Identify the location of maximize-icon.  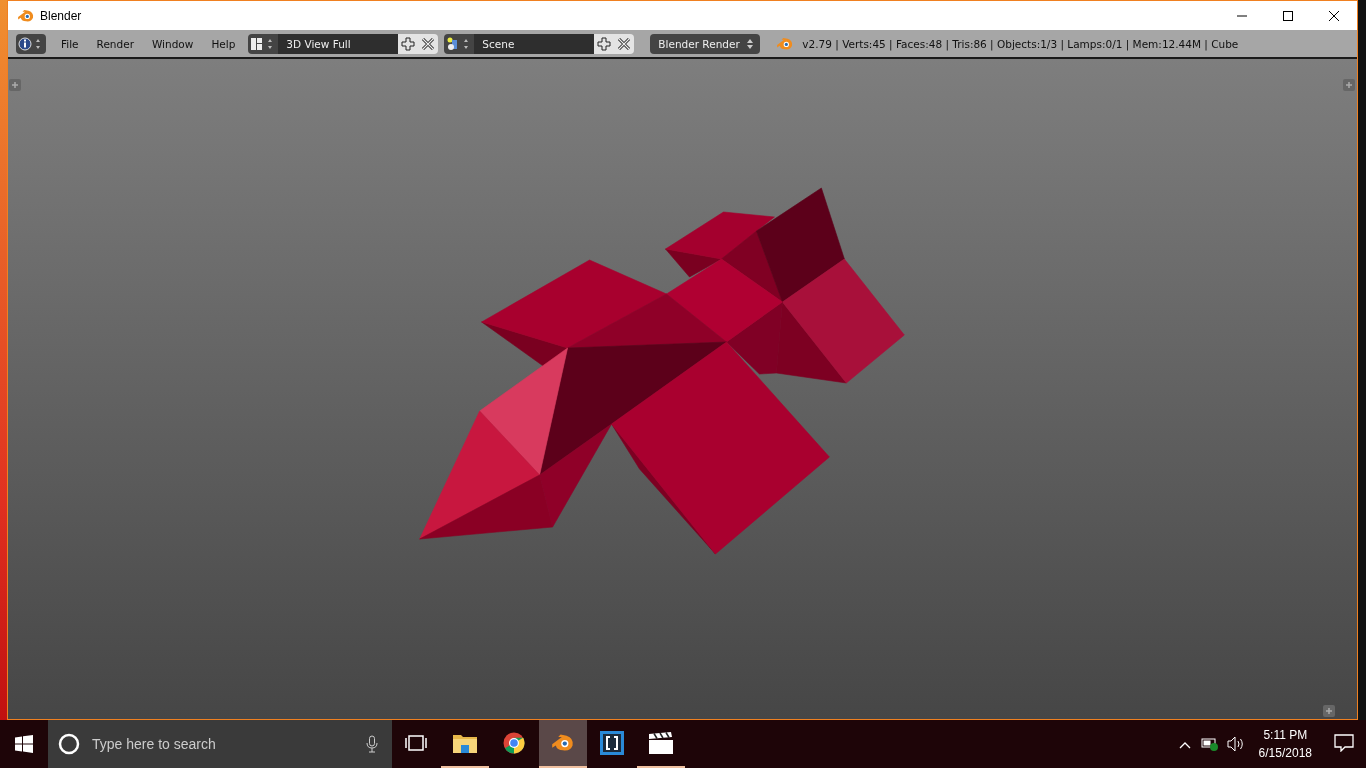
(1288, 15).